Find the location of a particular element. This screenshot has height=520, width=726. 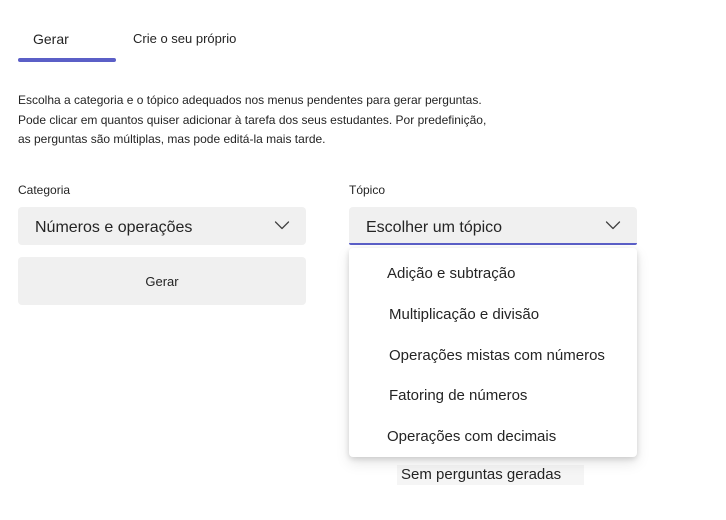

topic-placeholder: Escolher um tópico is located at coordinates (434, 227).